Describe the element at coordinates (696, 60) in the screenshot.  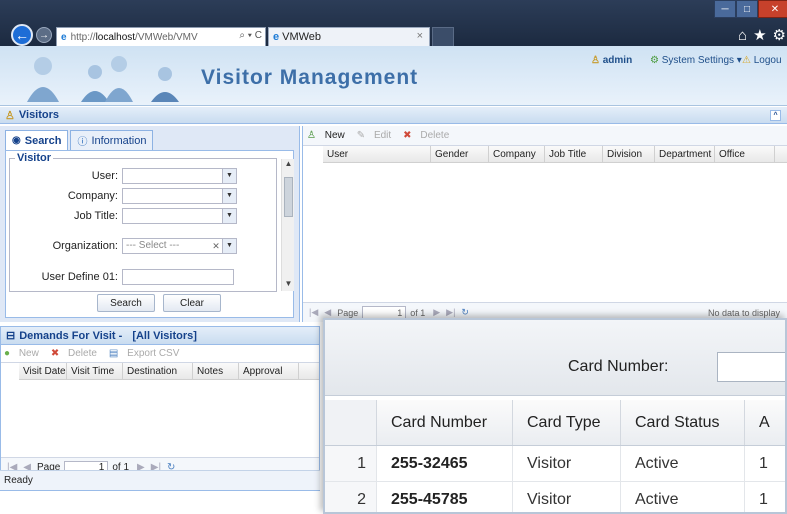
I see `system-settings-menu: ⚙ System Settings ▾` at that location.